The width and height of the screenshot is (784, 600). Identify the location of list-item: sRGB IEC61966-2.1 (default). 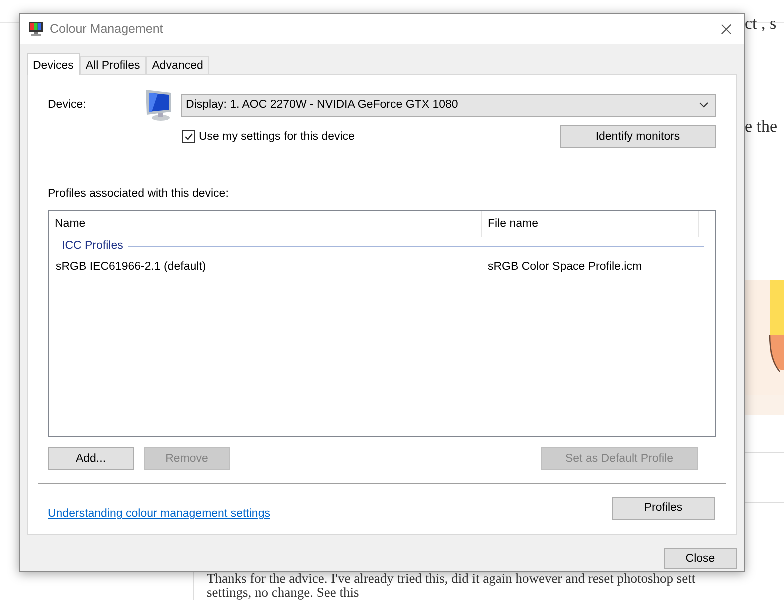
(265, 267).